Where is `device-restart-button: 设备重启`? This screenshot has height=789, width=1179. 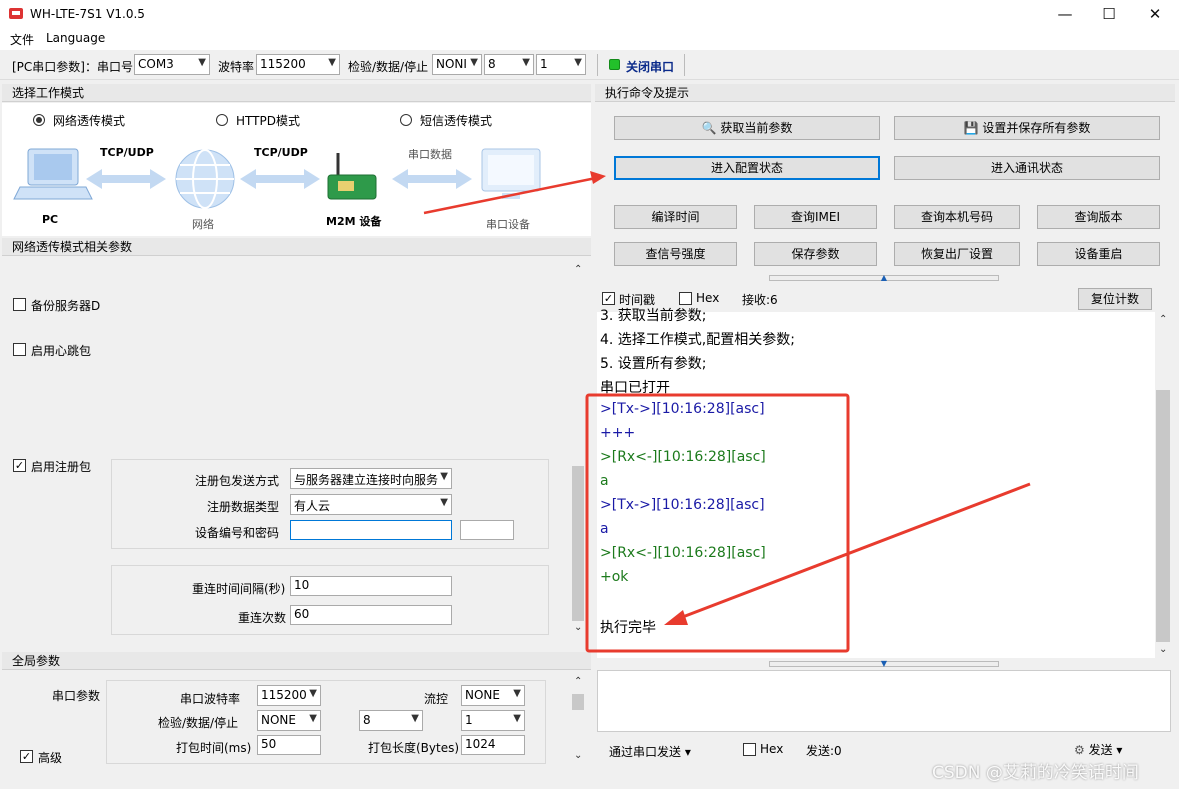 device-restart-button: 设备重启 is located at coordinates (1098, 254).